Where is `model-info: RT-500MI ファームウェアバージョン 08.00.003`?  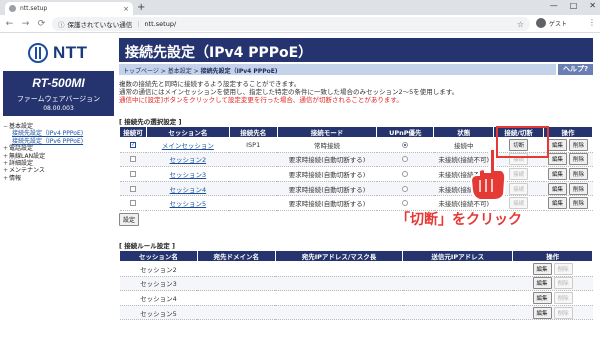
model-info: RT-500MI ファームウェアバージョン 08.00.003 is located at coordinates (58, 93).